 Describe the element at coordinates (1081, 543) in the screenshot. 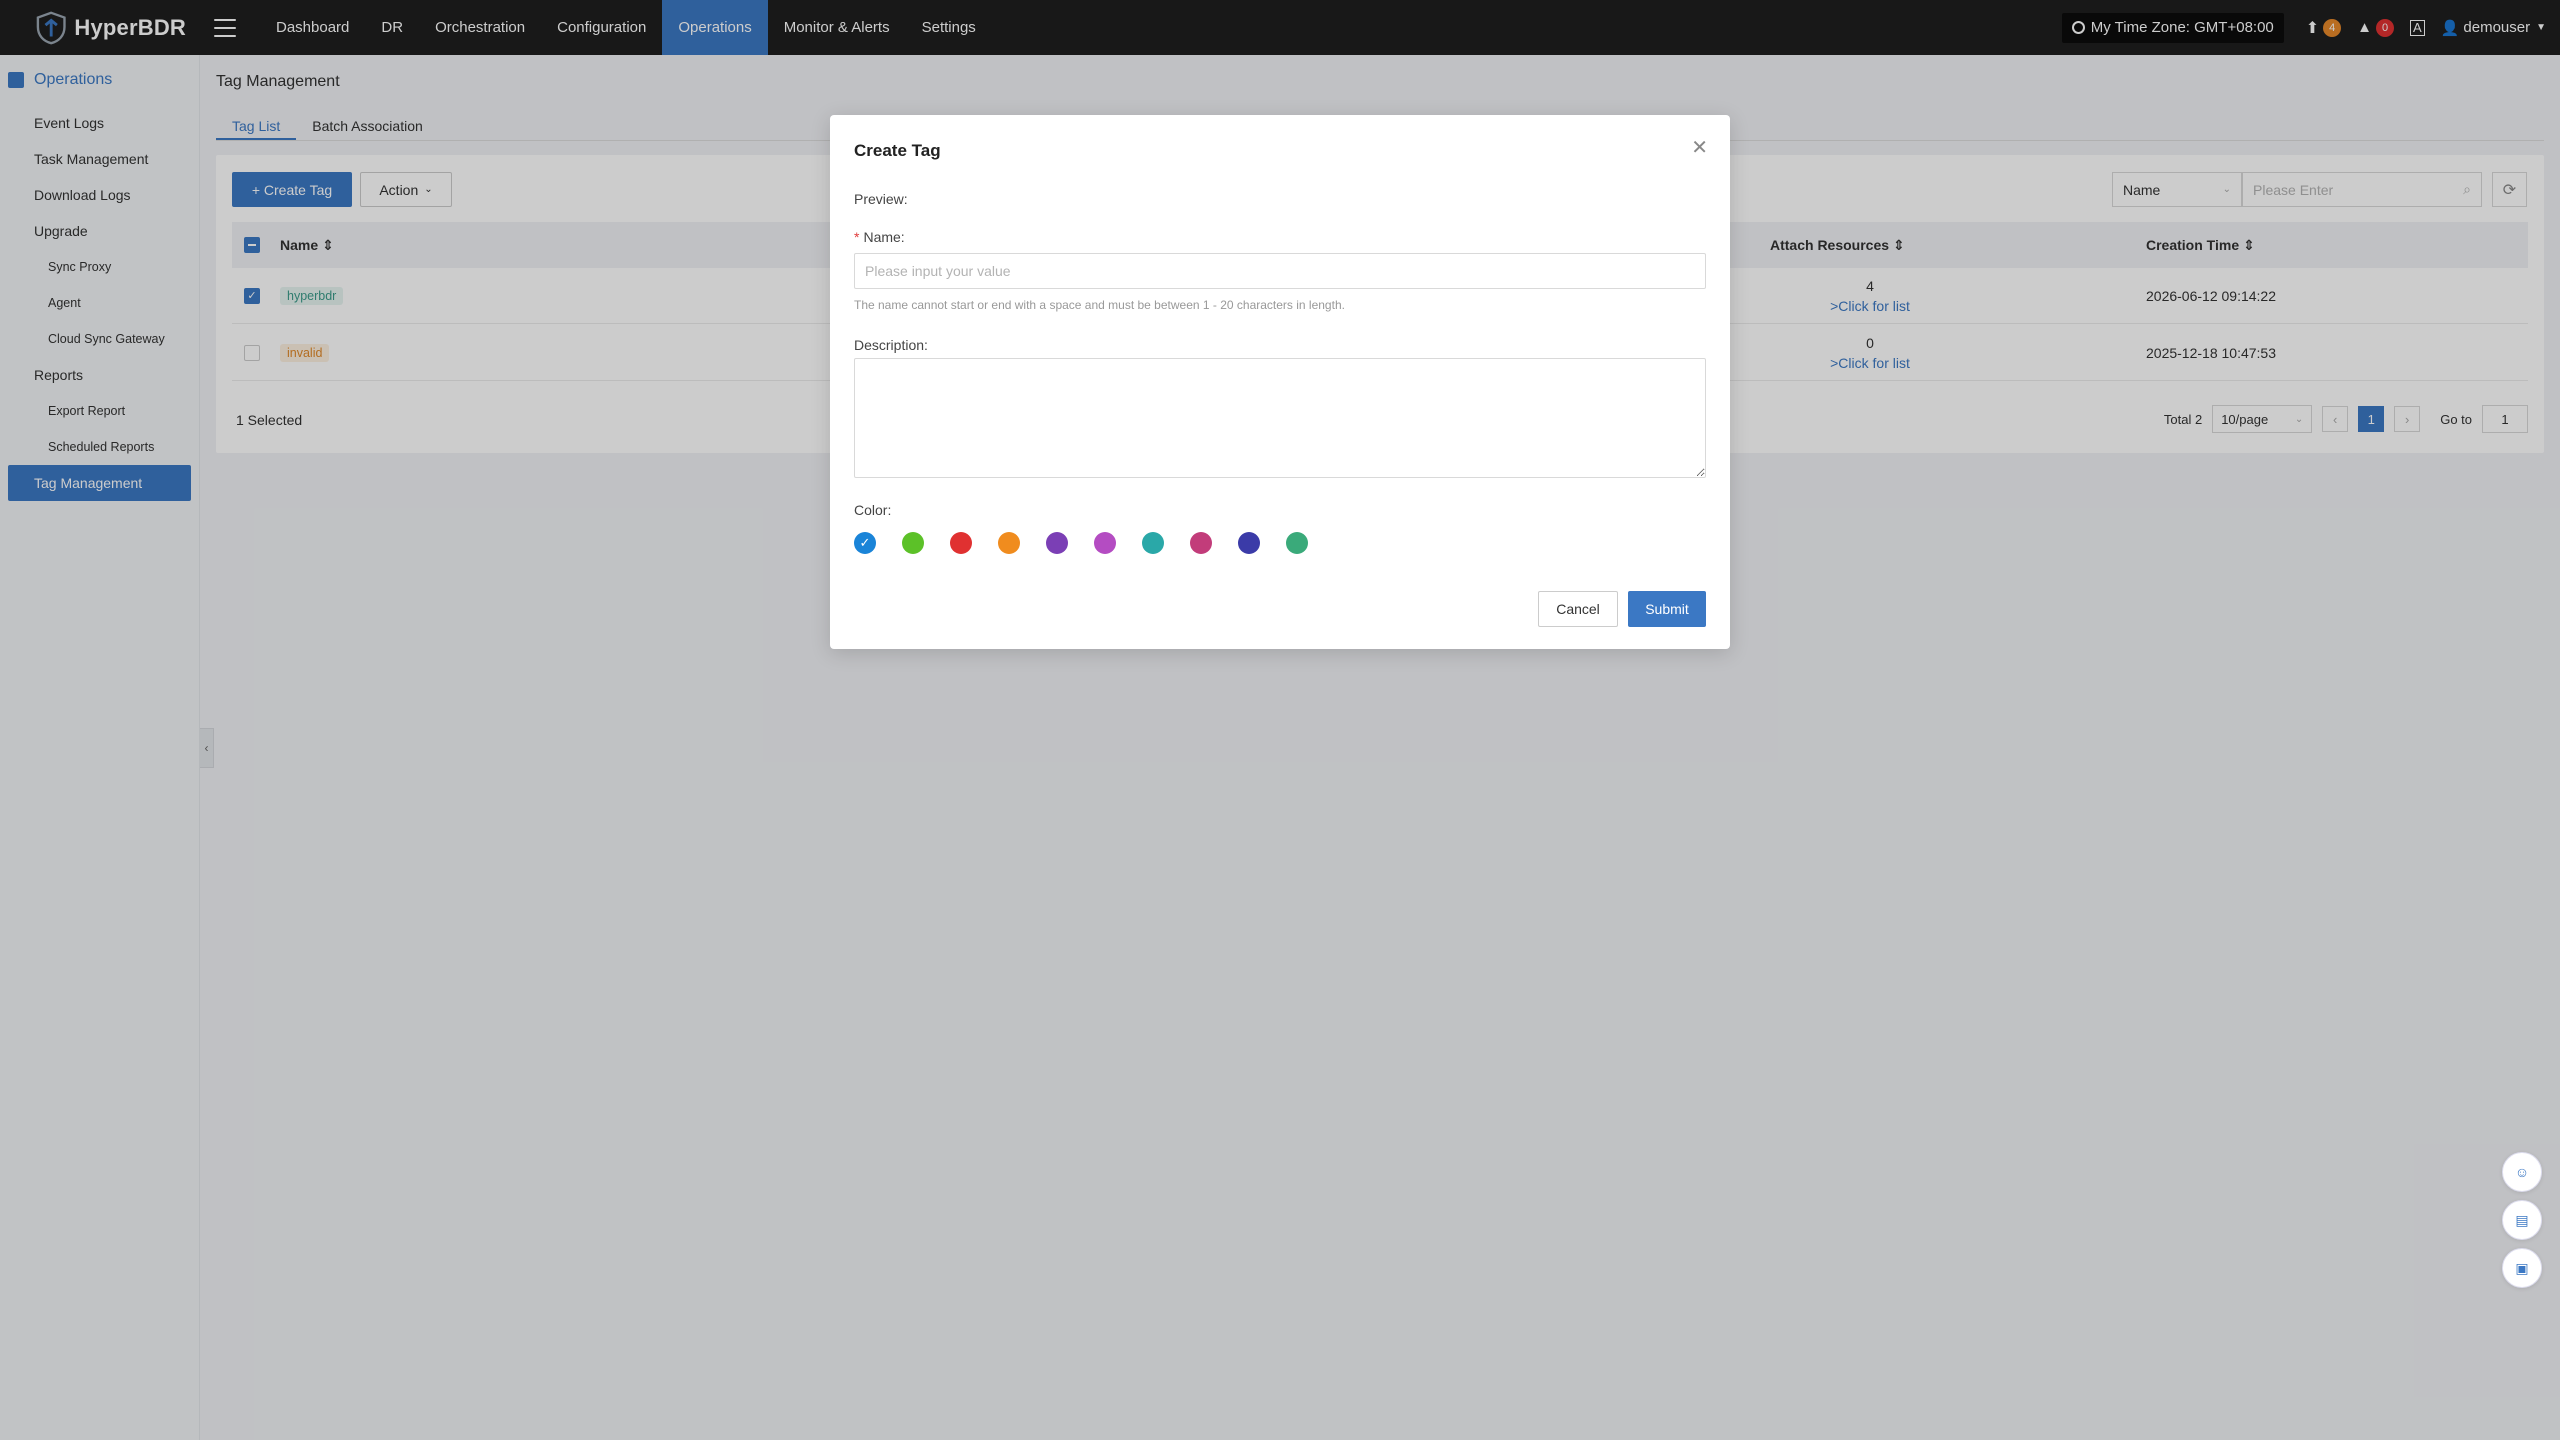

I see `color-picker: ✓` at that location.